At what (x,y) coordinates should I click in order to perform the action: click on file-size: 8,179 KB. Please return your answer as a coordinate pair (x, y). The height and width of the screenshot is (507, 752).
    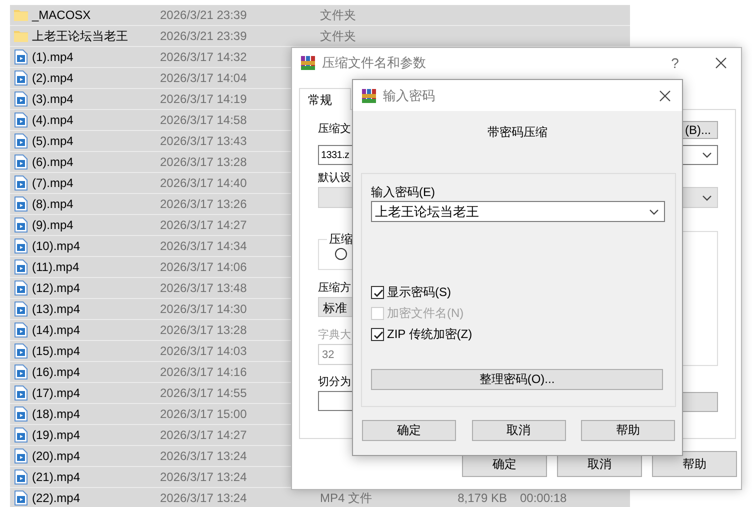
    Looking at the image, I should click on (481, 498).